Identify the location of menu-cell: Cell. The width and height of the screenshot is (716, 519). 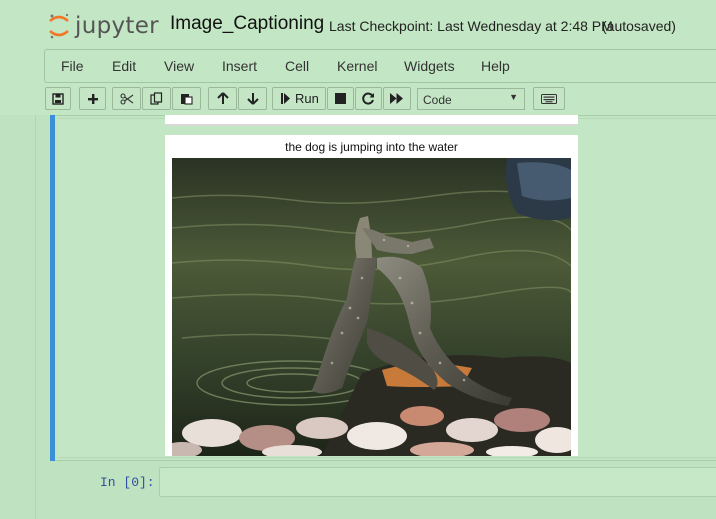
(297, 66).